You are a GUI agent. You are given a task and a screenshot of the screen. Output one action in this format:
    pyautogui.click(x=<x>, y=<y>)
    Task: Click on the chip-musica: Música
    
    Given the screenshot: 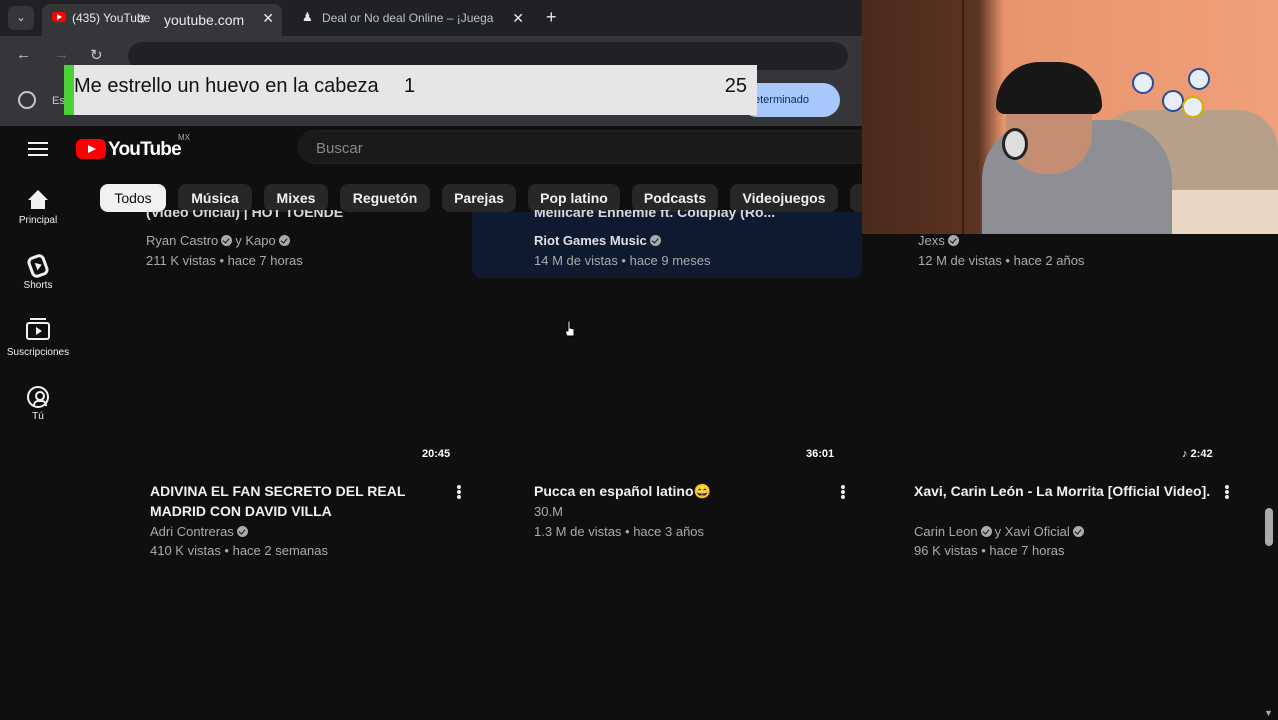 What is the action you would take?
    pyautogui.click(x=215, y=198)
    